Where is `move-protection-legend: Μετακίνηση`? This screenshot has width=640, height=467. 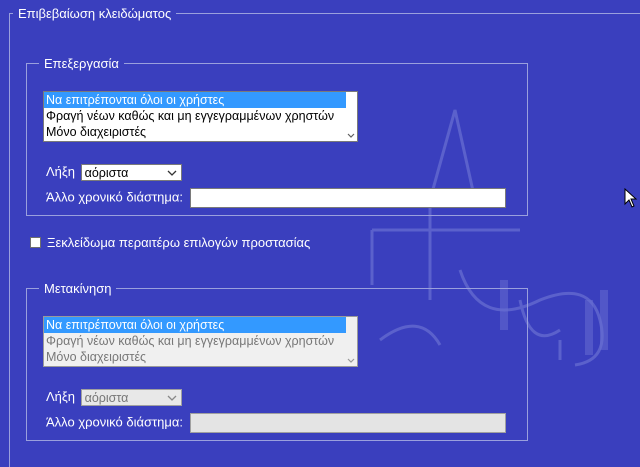 move-protection-legend: Μετακίνηση is located at coordinates (78, 288).